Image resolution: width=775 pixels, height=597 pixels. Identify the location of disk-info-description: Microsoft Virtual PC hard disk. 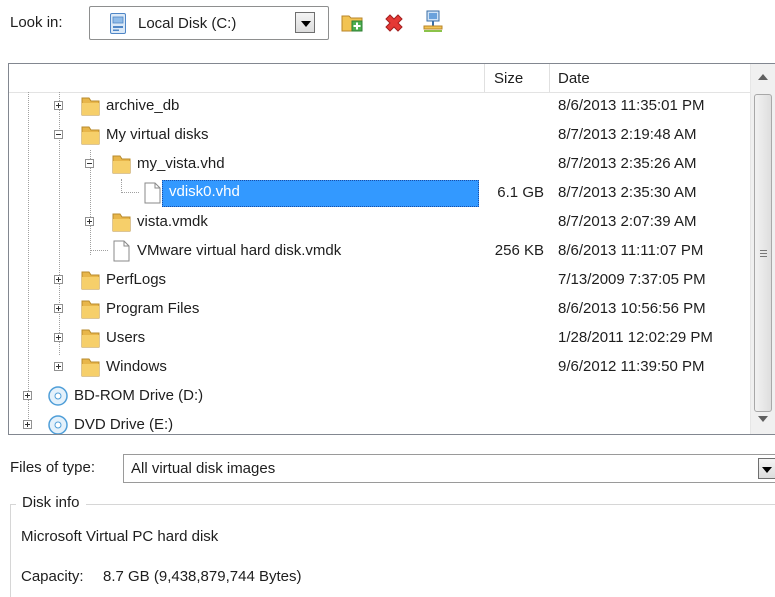
(120, 536).